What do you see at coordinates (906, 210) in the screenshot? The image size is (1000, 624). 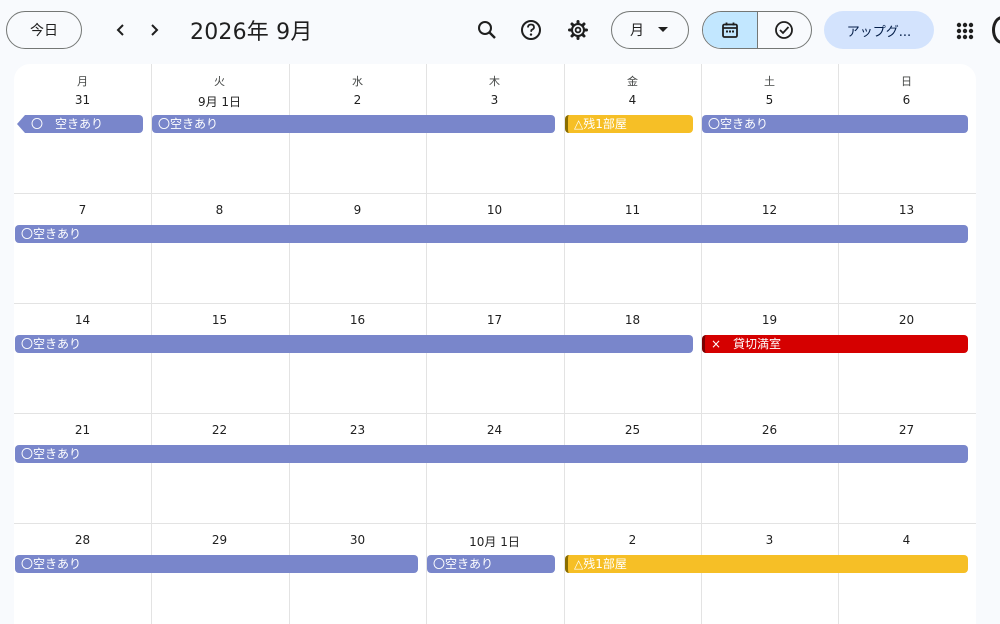 I see `day-number: 13` at bounding box center [906, 210].